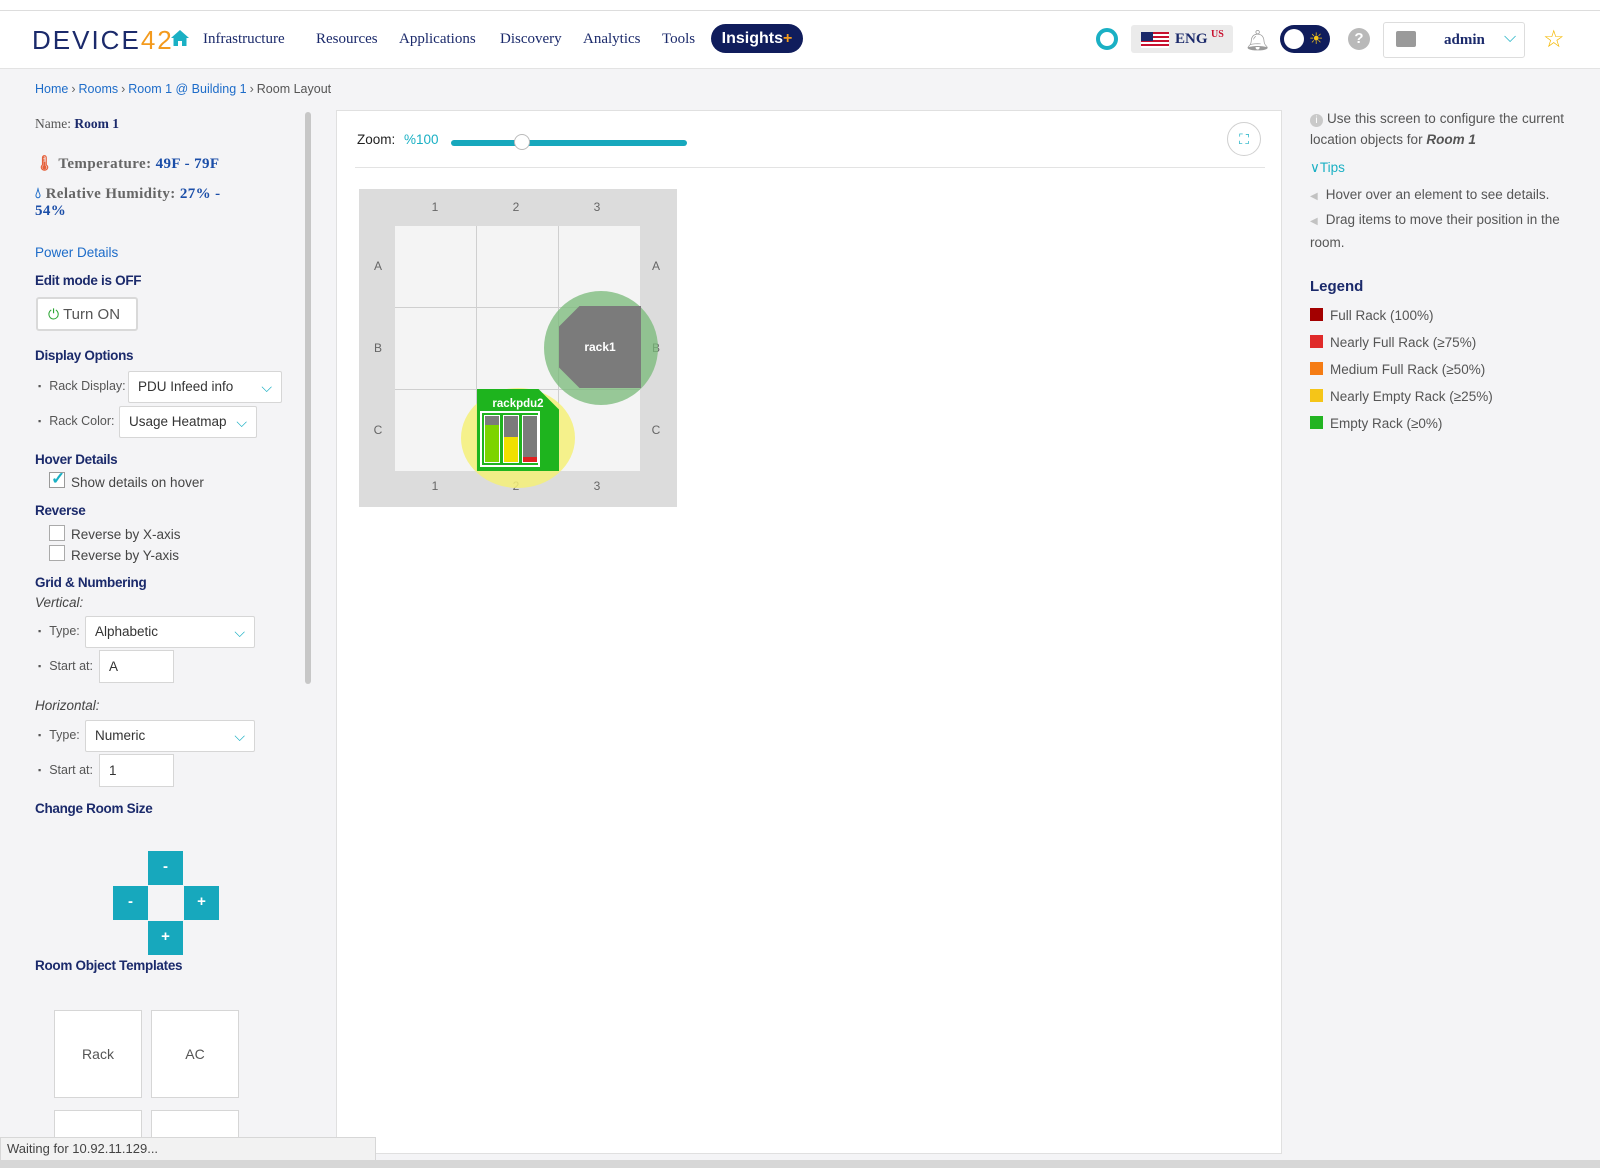 The width and height of the screenshot is (1600, 1168). I want to click on pdu-infeed-bars, so click(510, 439).